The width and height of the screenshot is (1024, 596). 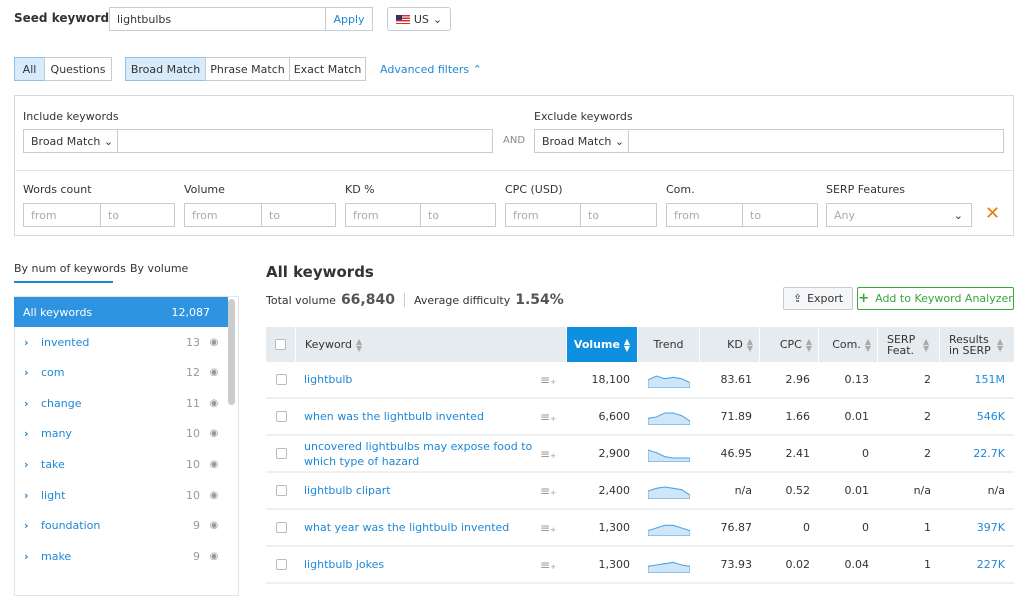 I want to click on group-item: › many 10 ◉, so click(x=121, y=434).